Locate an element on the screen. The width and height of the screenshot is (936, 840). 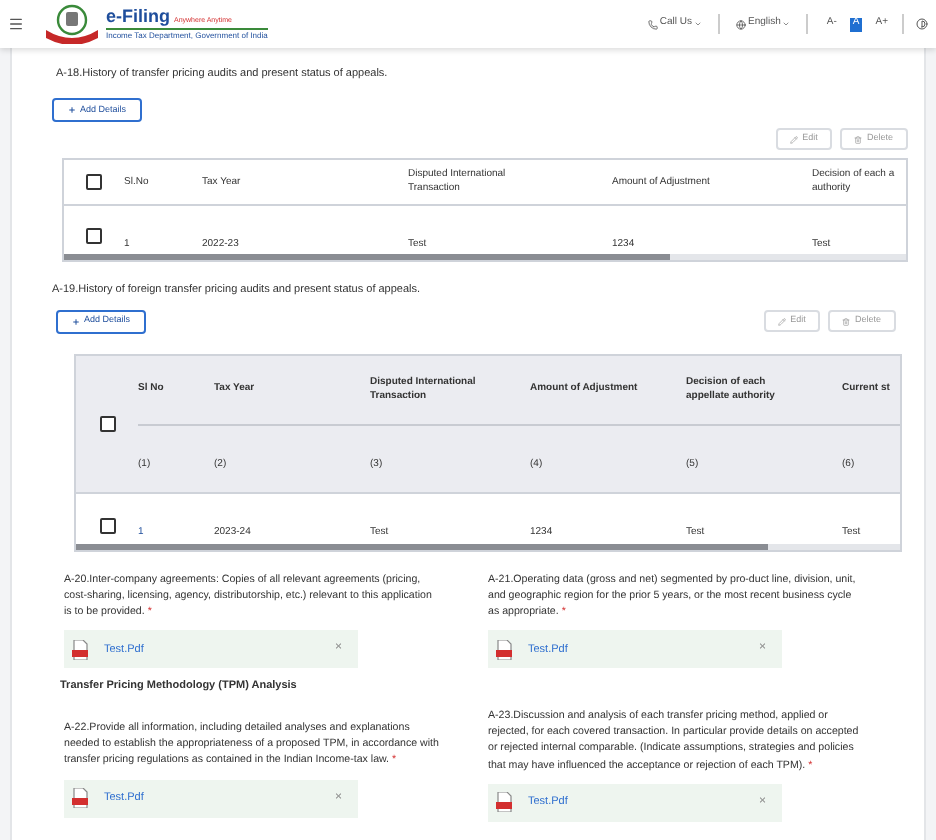
menu-icon is located at coordinates (16, 24).